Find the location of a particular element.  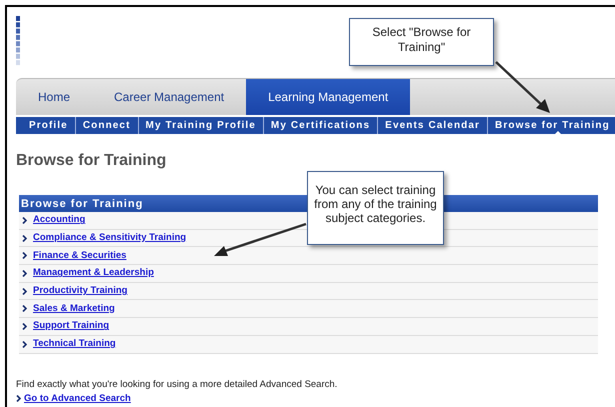

category-link: Finance & Securities is located at coordinates (79, 255).